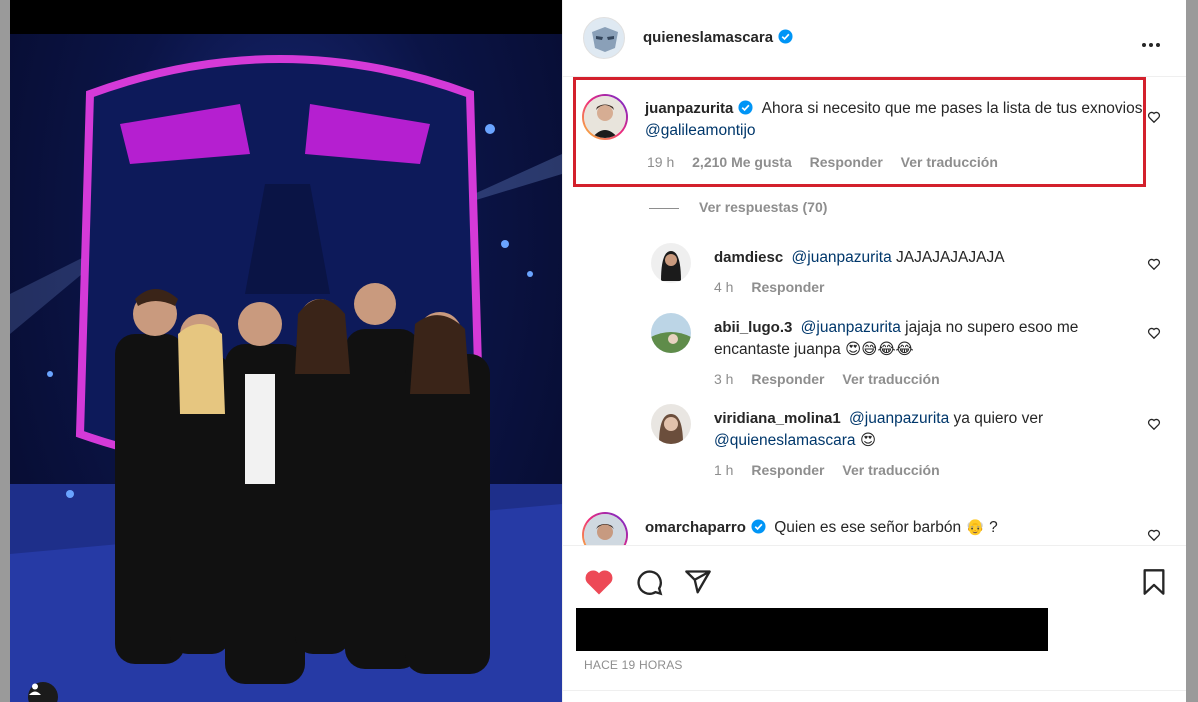 The image size is (1198, 702). I want to click on divider, so click(875, 690).